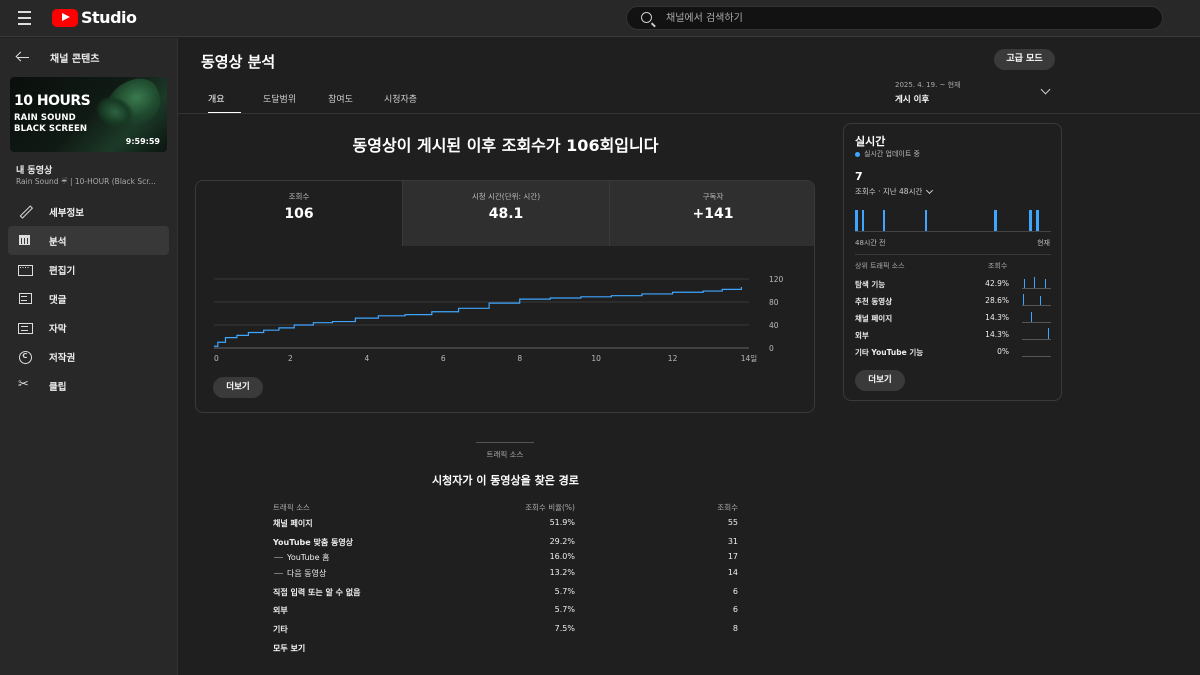  Describe the element at coordinates (88, 211) in the screenshot. I see `sidebar-item-details: 세부정보` at that location.